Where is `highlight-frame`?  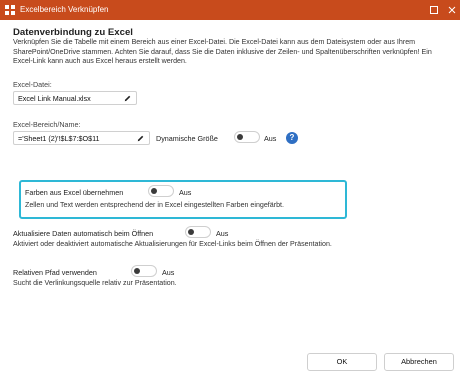
highlight-frame is located at coordinates (183, 199).